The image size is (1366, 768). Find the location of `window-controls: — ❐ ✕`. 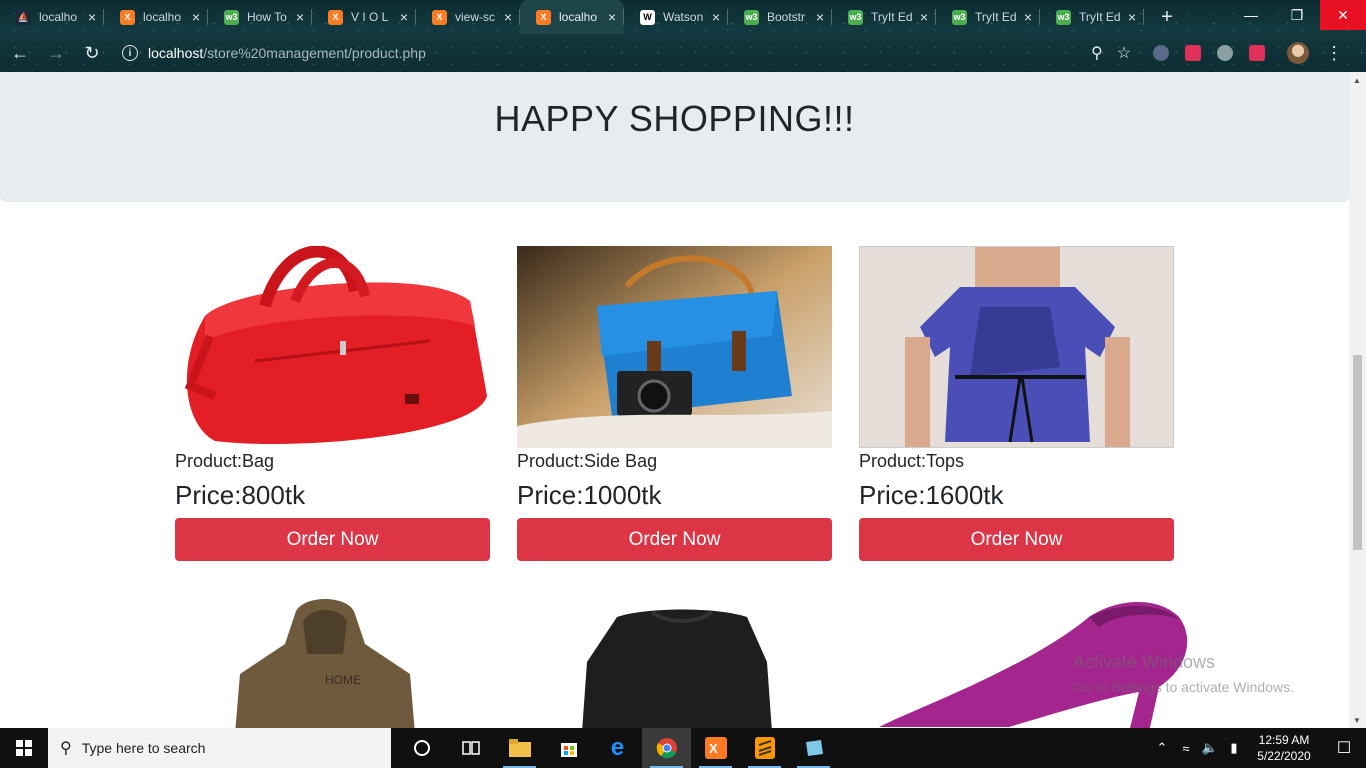

window-controls: — ❐ ✕ is located at coordinates (1297, 15).